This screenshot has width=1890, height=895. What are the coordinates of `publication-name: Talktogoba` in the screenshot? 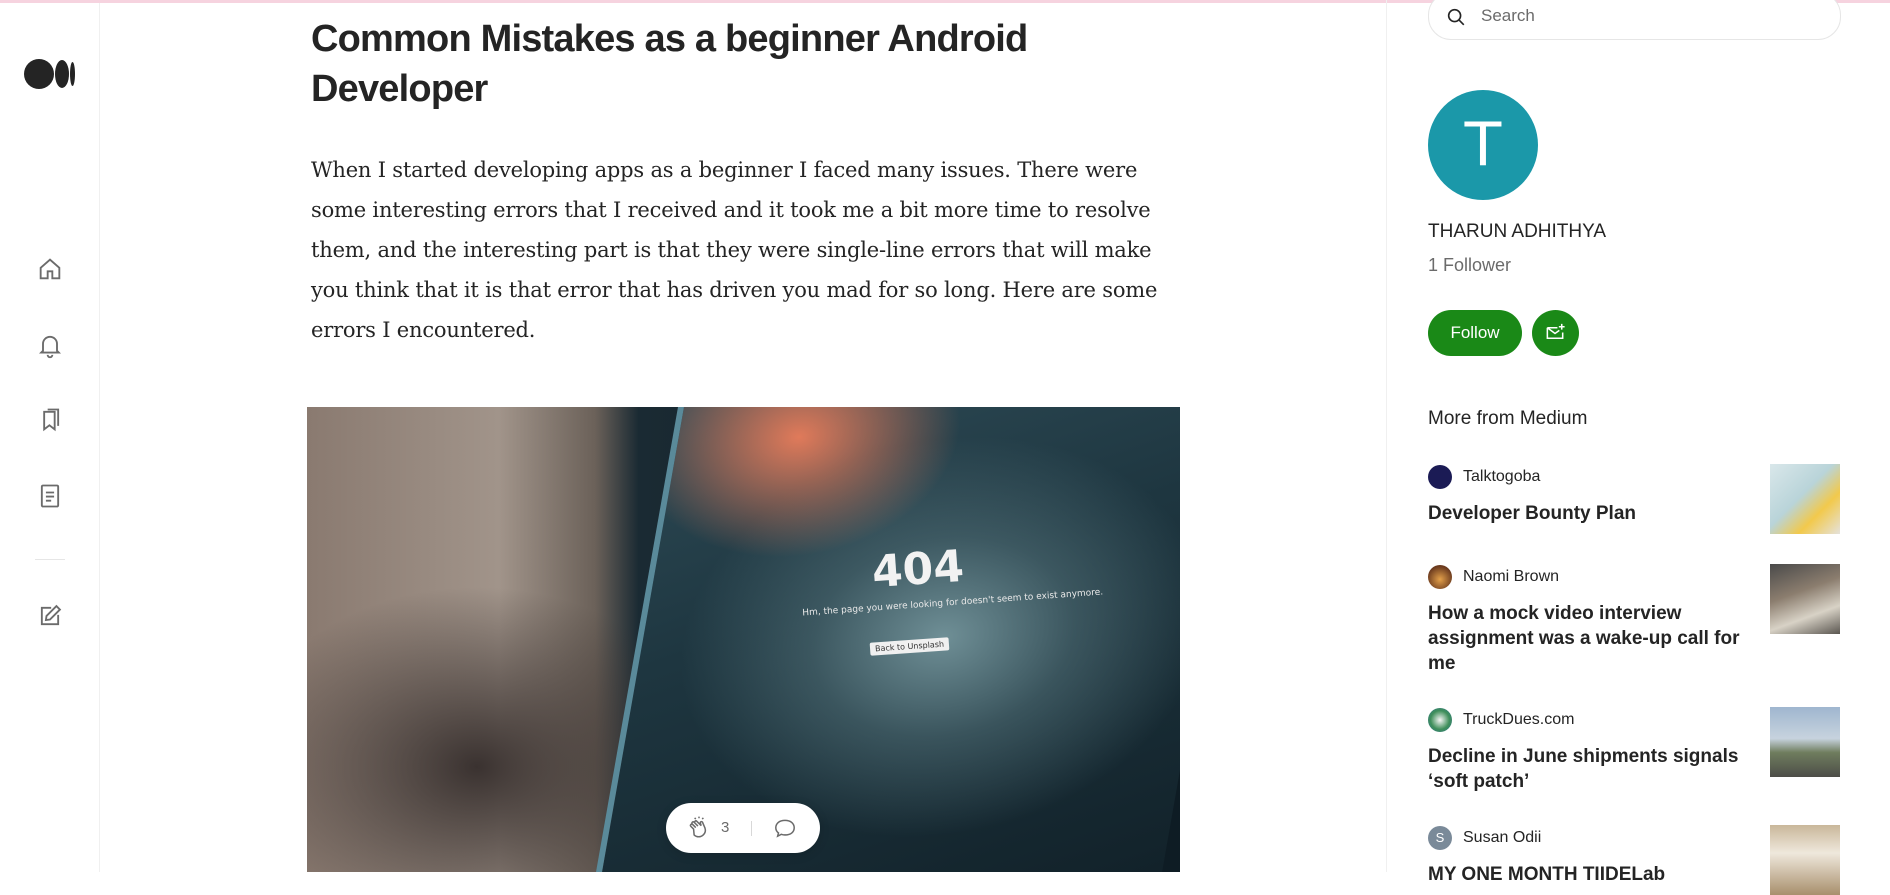 It's located at (1501, 477).